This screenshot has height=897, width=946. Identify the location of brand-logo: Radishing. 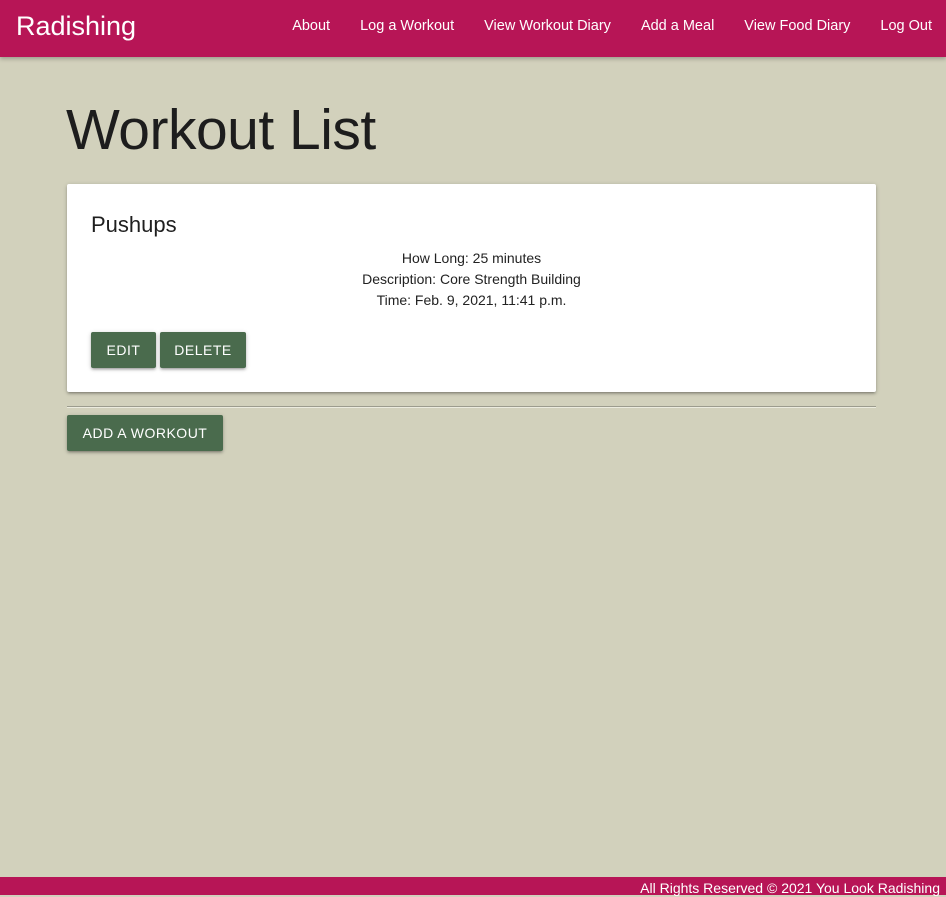
(76, 26).